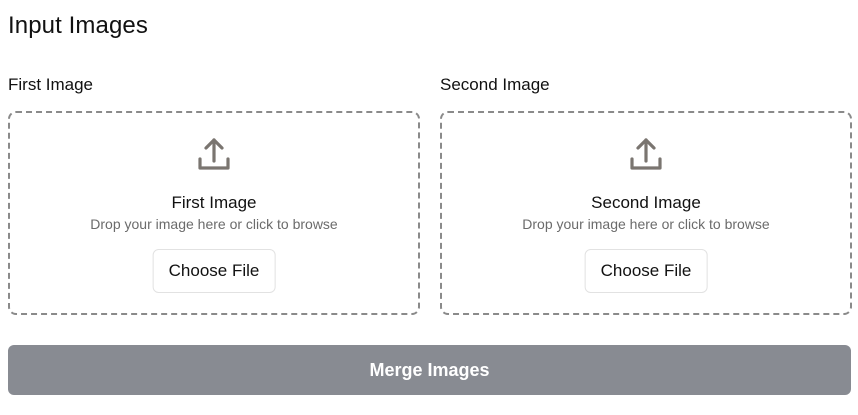 Image resolution: width=858 pixels, height=415 pixels. What do you see at coordinates (214, 224) in the screenshot?
I see `first-image-dropzone-hint: Drop your image here or click to browse` at bounding box center [214, 224].